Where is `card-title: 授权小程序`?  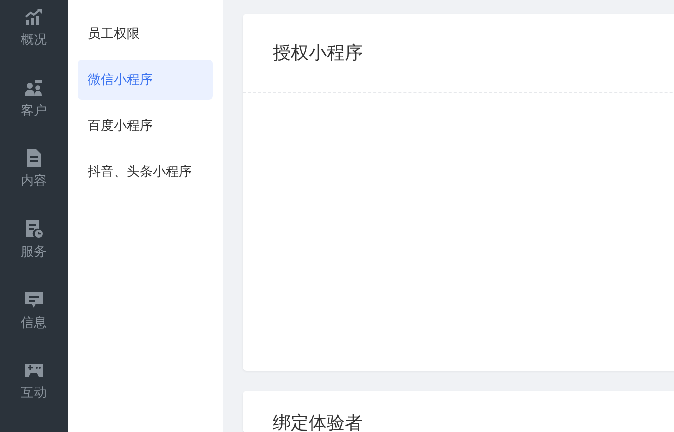
card-title: 授权小程序 is located at coordinates (318, 53).